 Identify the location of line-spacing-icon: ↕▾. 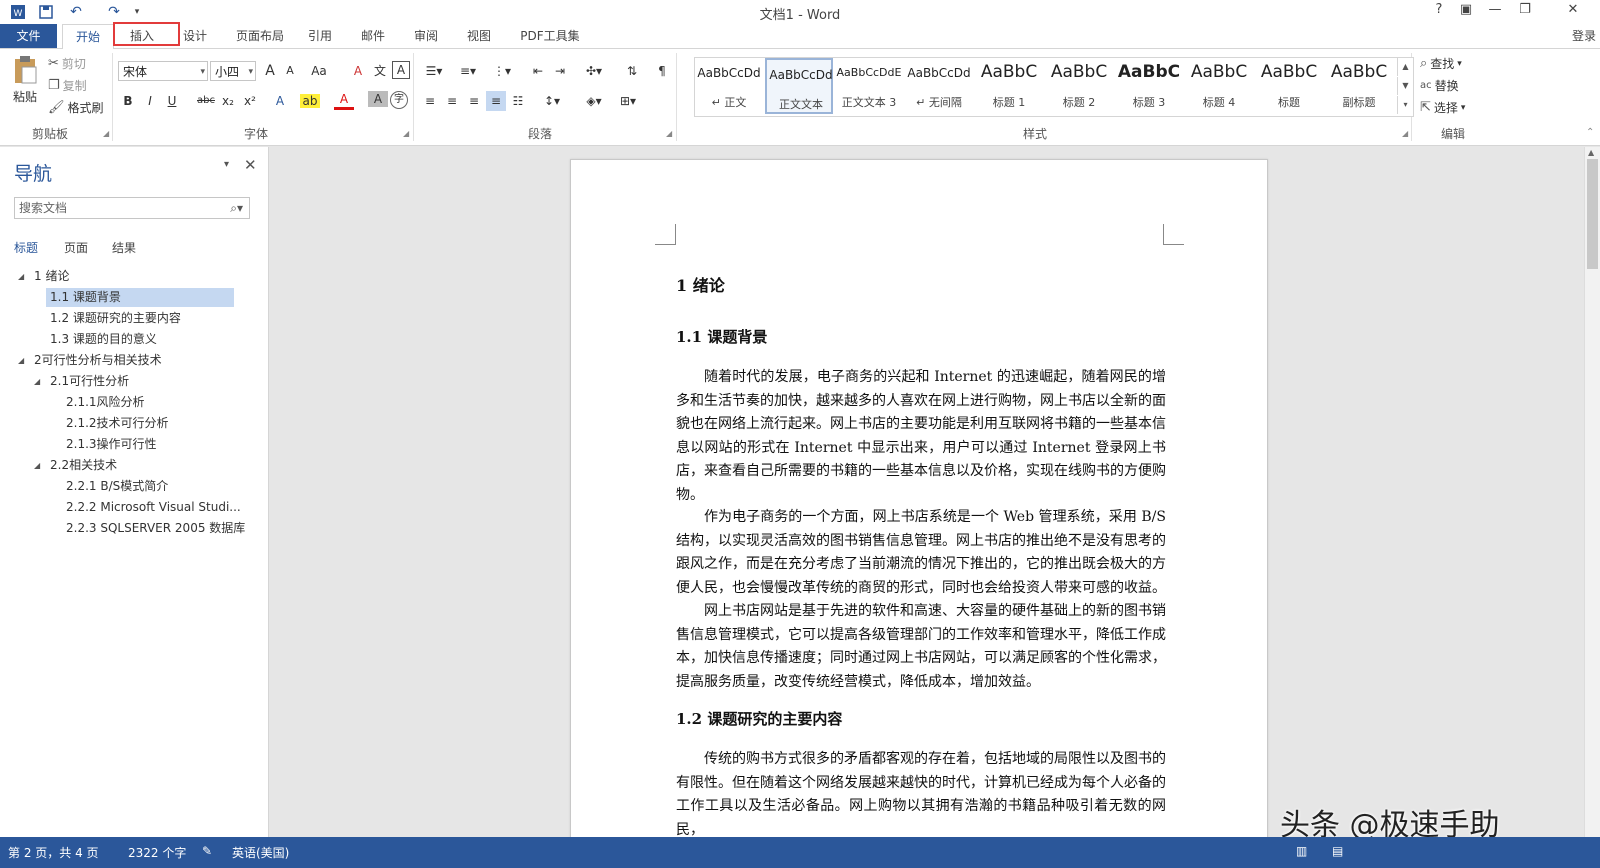
(552, 101).